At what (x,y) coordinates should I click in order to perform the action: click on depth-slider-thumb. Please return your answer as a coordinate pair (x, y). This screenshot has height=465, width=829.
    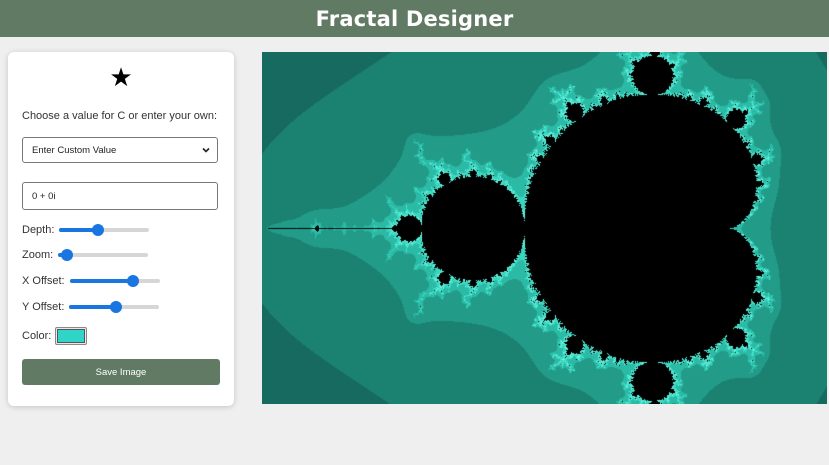
    Looking at the image, I should click on (98, 230).